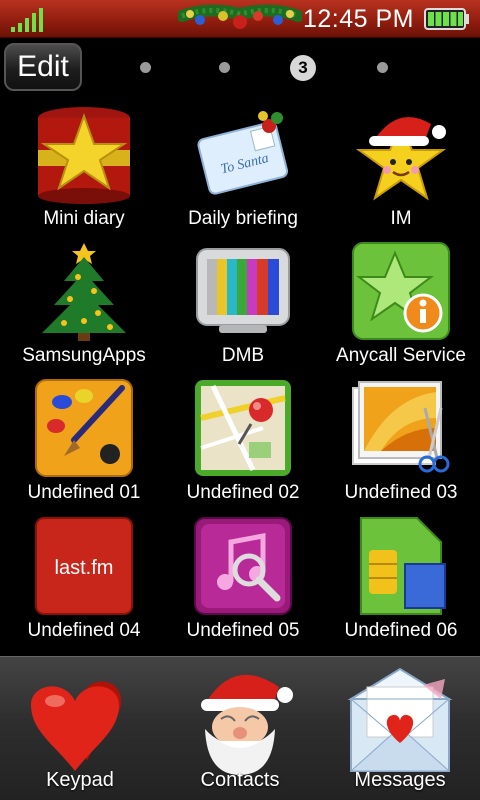 The width and height of the screenshot is (480, 800). I want to click on lastfm-logo-text: last.fm, so click(84, 568).